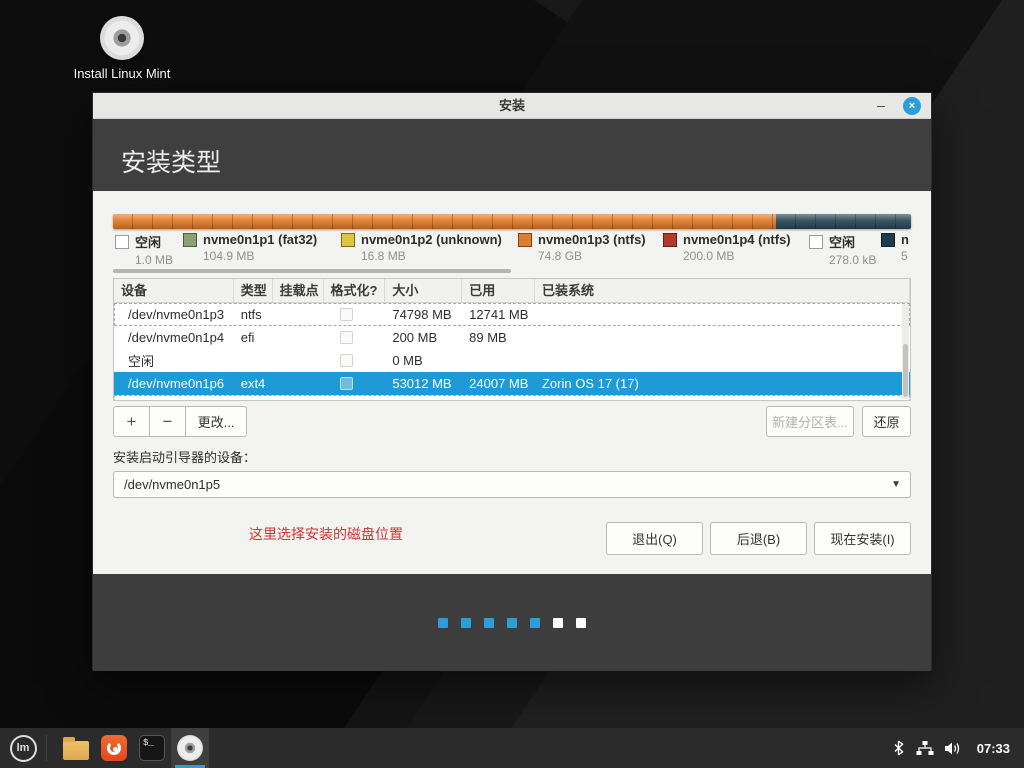 This screenshot has width=1024, height=768. What do you see at coordinates (154, 259) in the screenshot?
I see `legend-partition-size: 1.0 MB` at bounding box center [154, 259].